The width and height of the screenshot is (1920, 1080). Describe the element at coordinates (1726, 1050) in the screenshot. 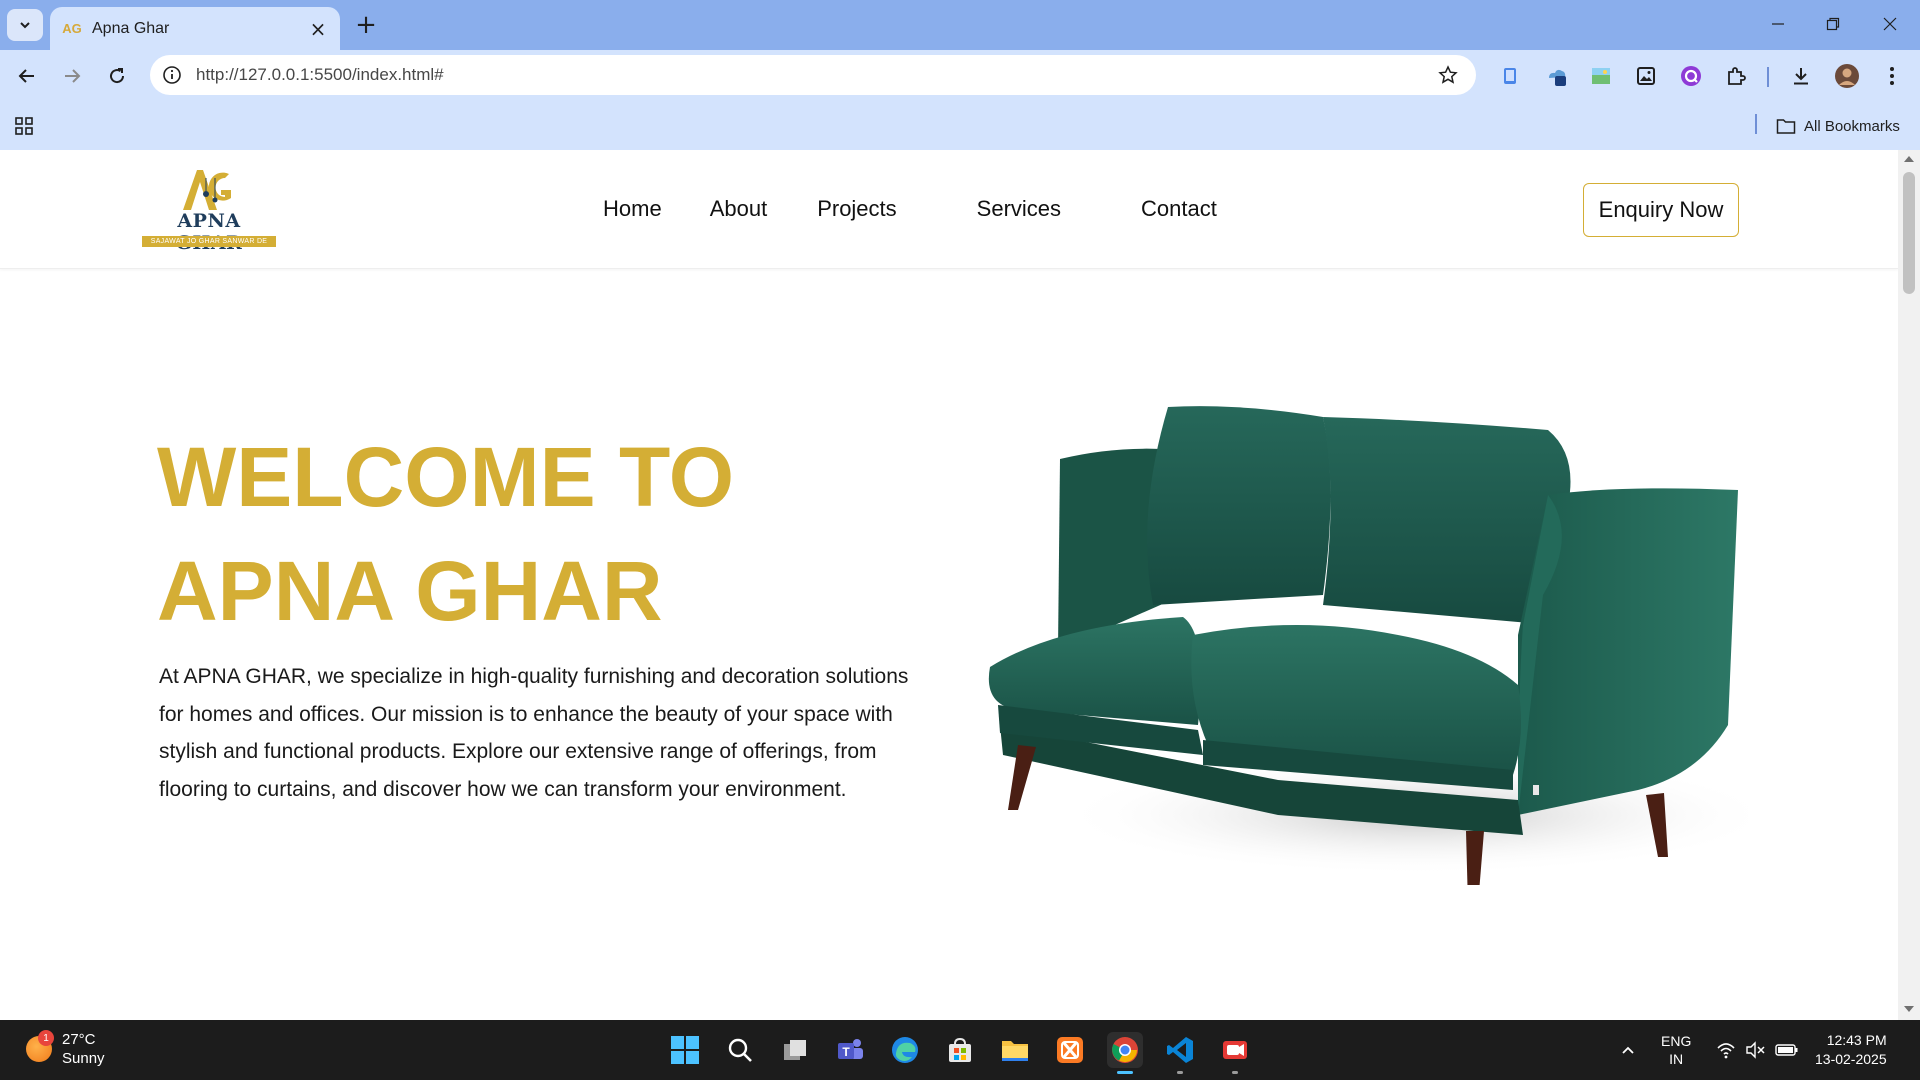

I see `wifi-icon` at that location.